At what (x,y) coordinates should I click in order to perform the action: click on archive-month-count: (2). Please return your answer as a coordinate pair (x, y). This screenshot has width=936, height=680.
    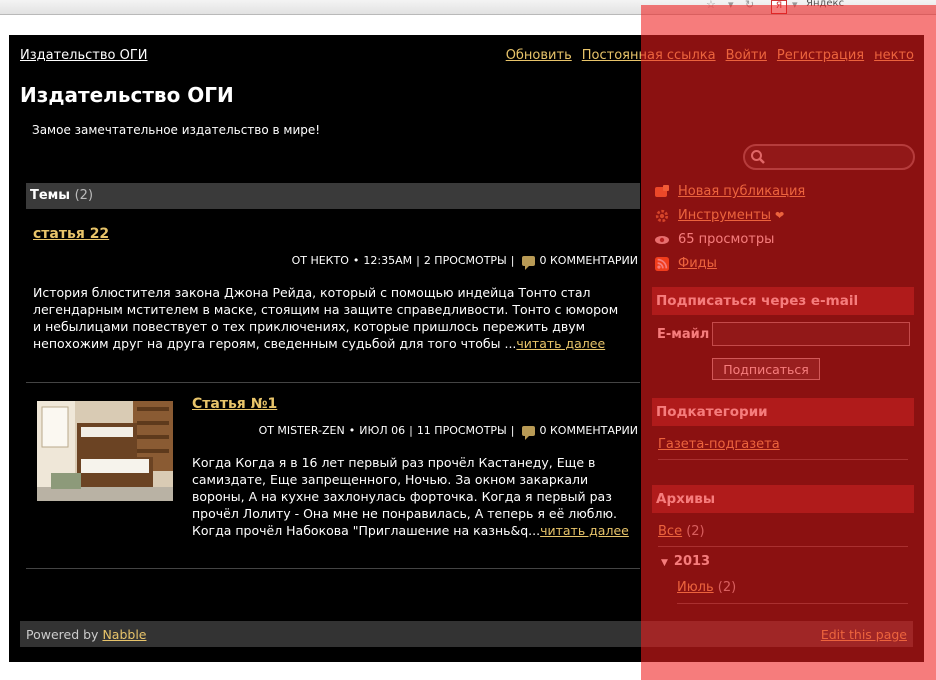
    Looking at the image, I should click on (727, 587).